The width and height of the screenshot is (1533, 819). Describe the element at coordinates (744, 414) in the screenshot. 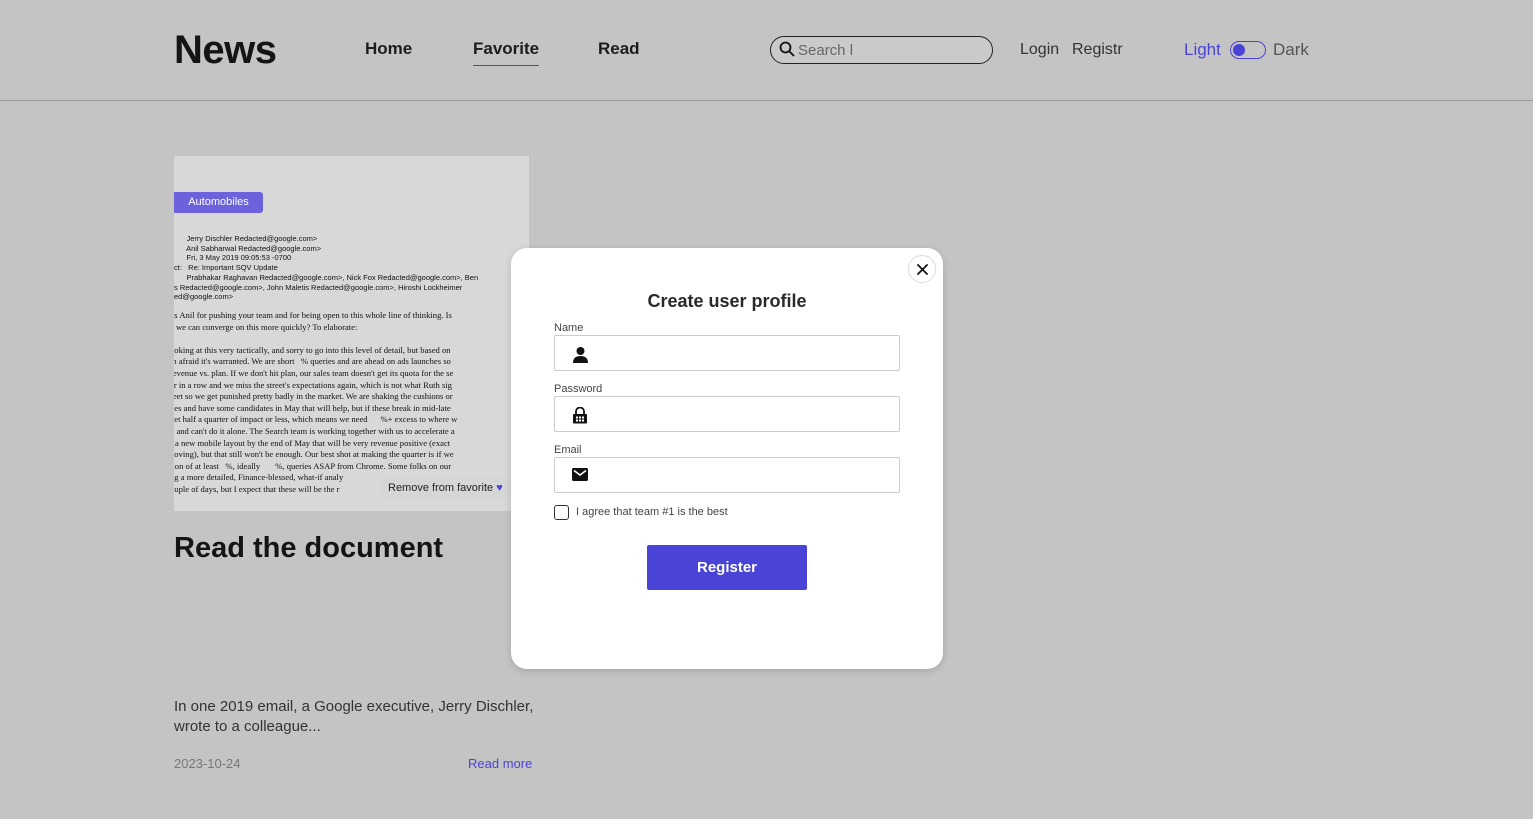

I see `password-input` at that location.